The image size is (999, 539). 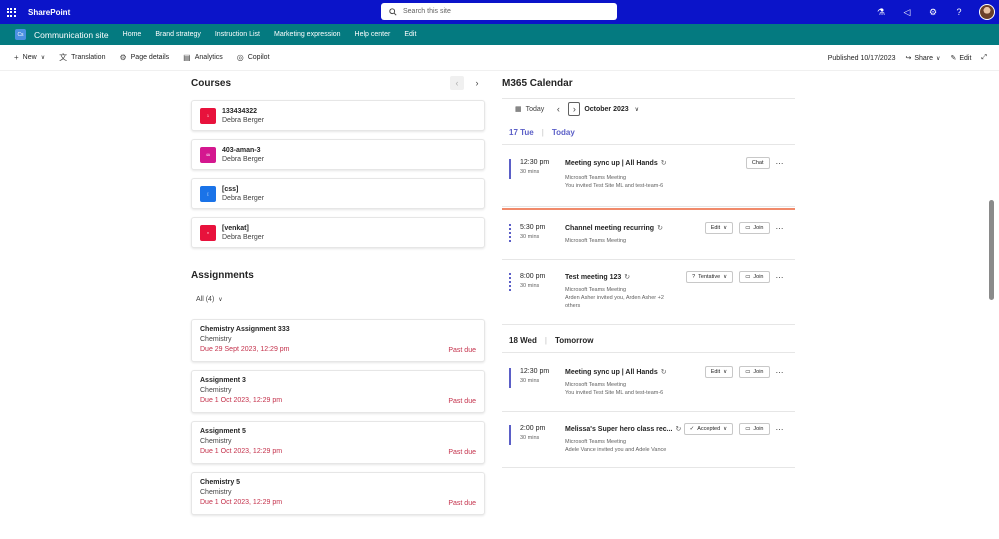 I want to click on day-header-tomorrow: 18 Wed | Tomorrow, so click(x=551, y=340).